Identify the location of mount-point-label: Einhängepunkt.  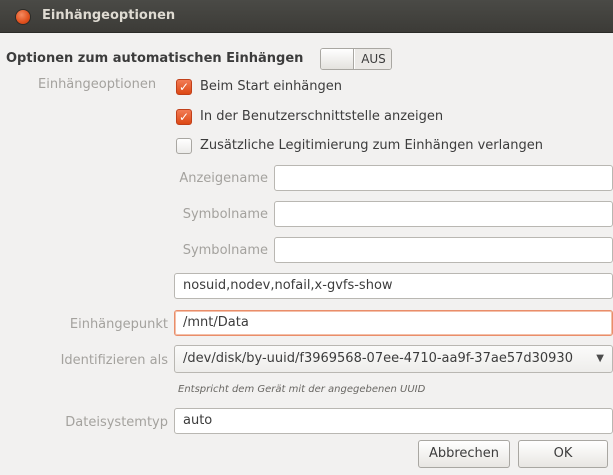
(118, 324).